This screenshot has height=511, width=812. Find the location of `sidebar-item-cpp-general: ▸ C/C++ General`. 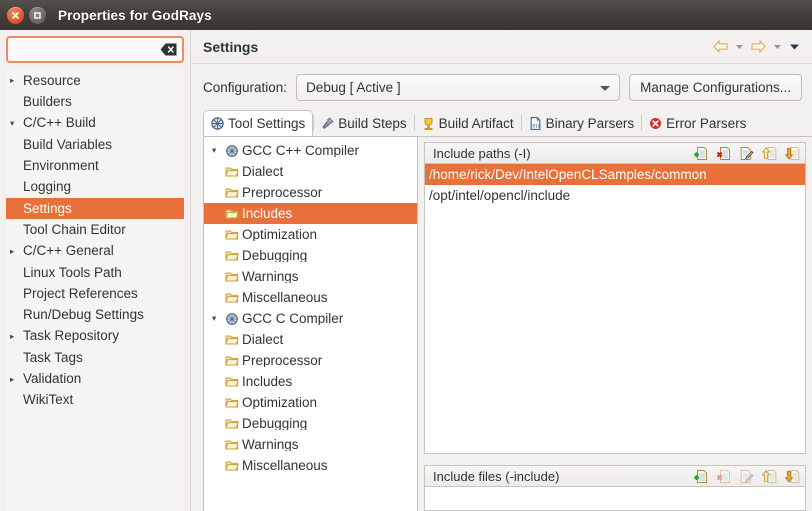

sidebar-item-cpp-general: ▸ C/C++ General is located at coordinates (95, 250).